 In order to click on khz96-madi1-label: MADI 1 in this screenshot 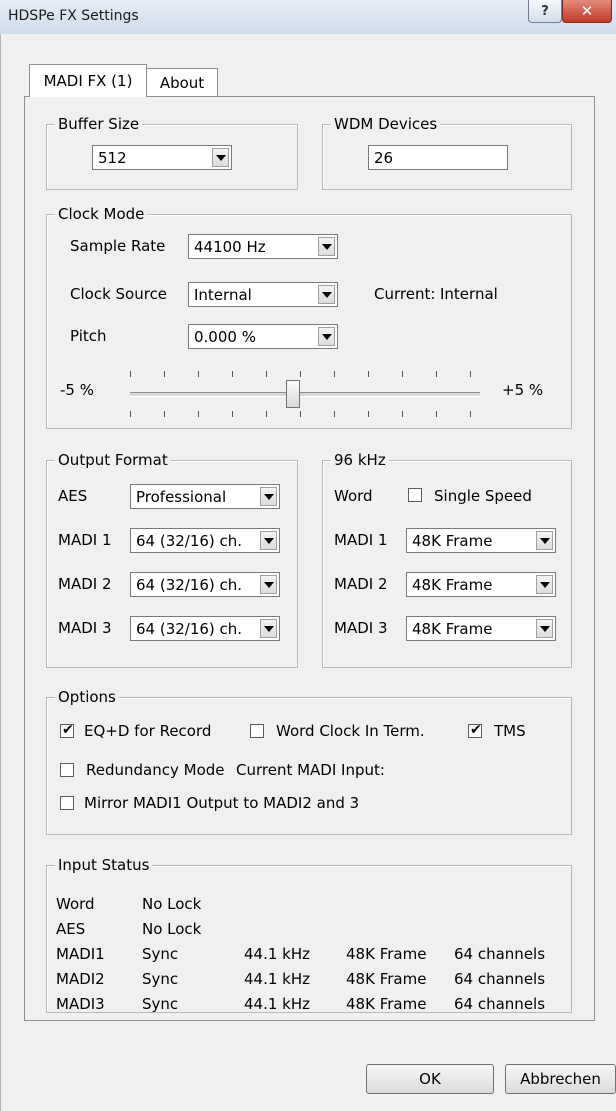, I will do `click(361, 540)`.